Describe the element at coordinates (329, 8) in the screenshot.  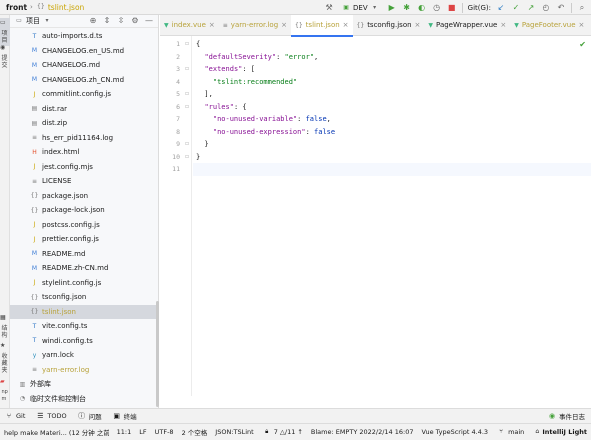
I see `hammer-icon: ⚒` at that location.